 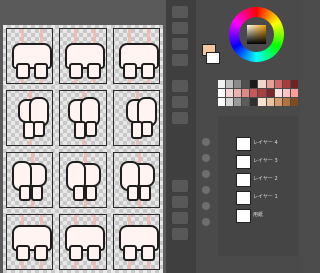 I want to click on layer-panel: レイヤー 4 レイヤー 3 レイヤー 2 レイヤー 1 用紙, so click(x=258, y=186).